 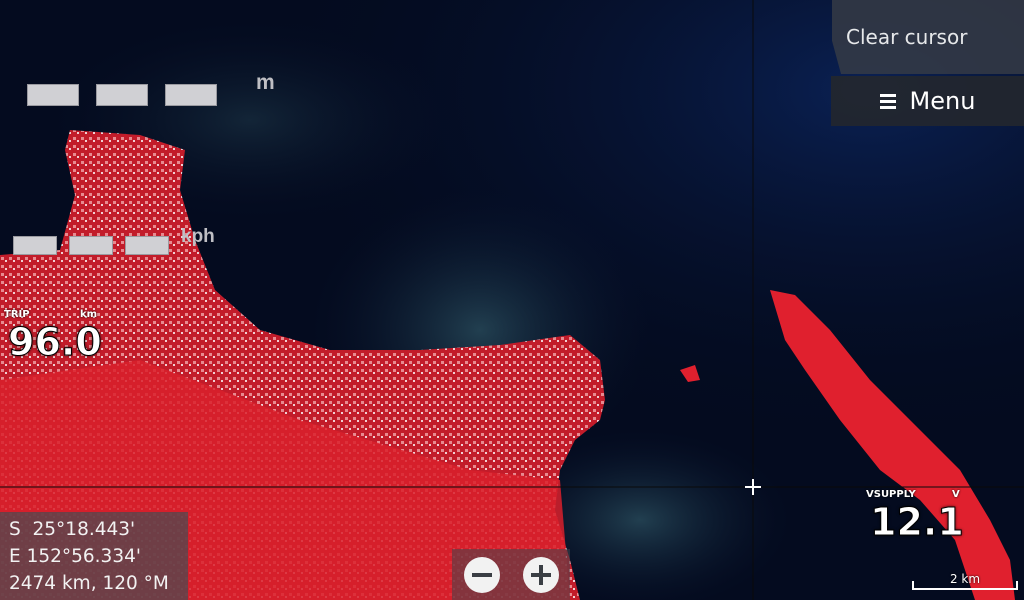 What do you see at coordinates (265, 82) in the screenshot?
I see `depth-unit: m` at bounding box center [265, 82].